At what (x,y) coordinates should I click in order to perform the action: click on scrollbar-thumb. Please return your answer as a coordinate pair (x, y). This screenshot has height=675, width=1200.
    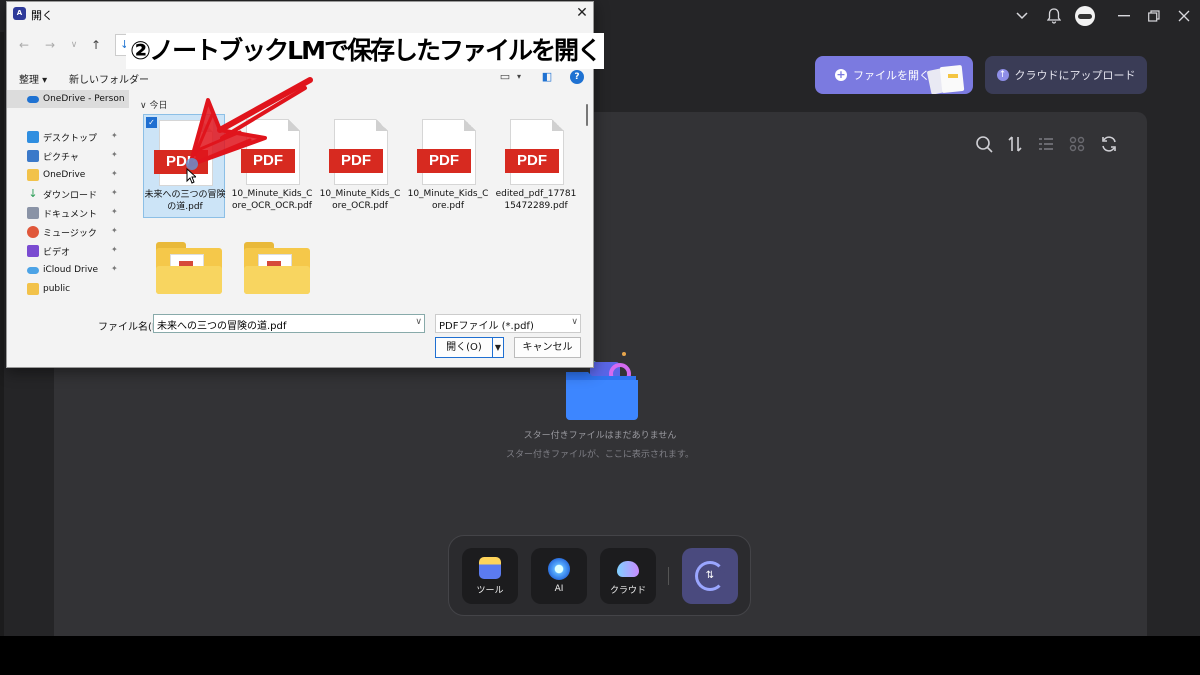
    Looking at the image, I should click on (587, 115).